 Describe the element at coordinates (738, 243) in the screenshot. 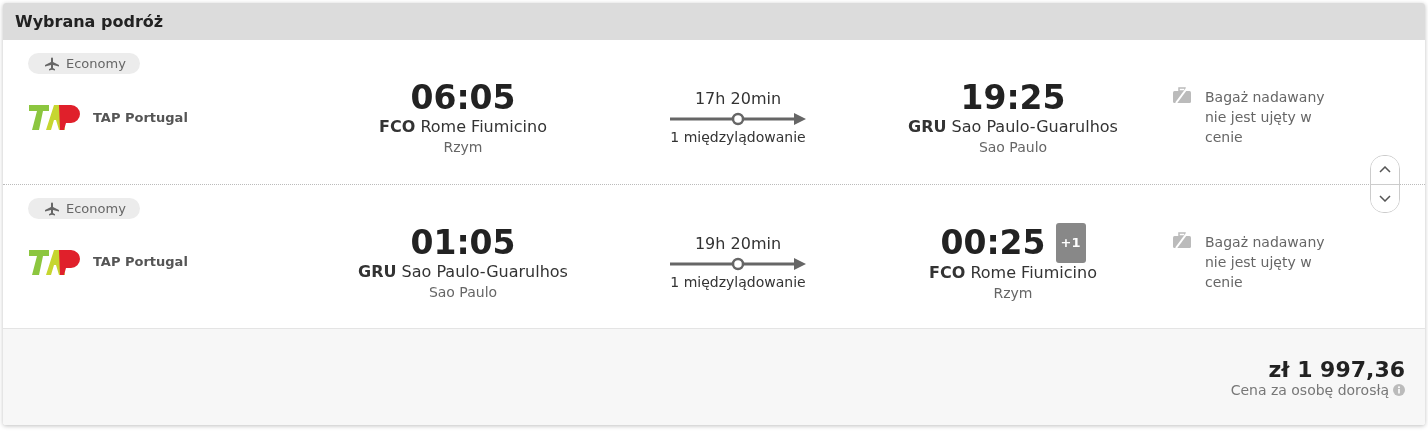

I see `flight-duration: 19h 20min` at that location.